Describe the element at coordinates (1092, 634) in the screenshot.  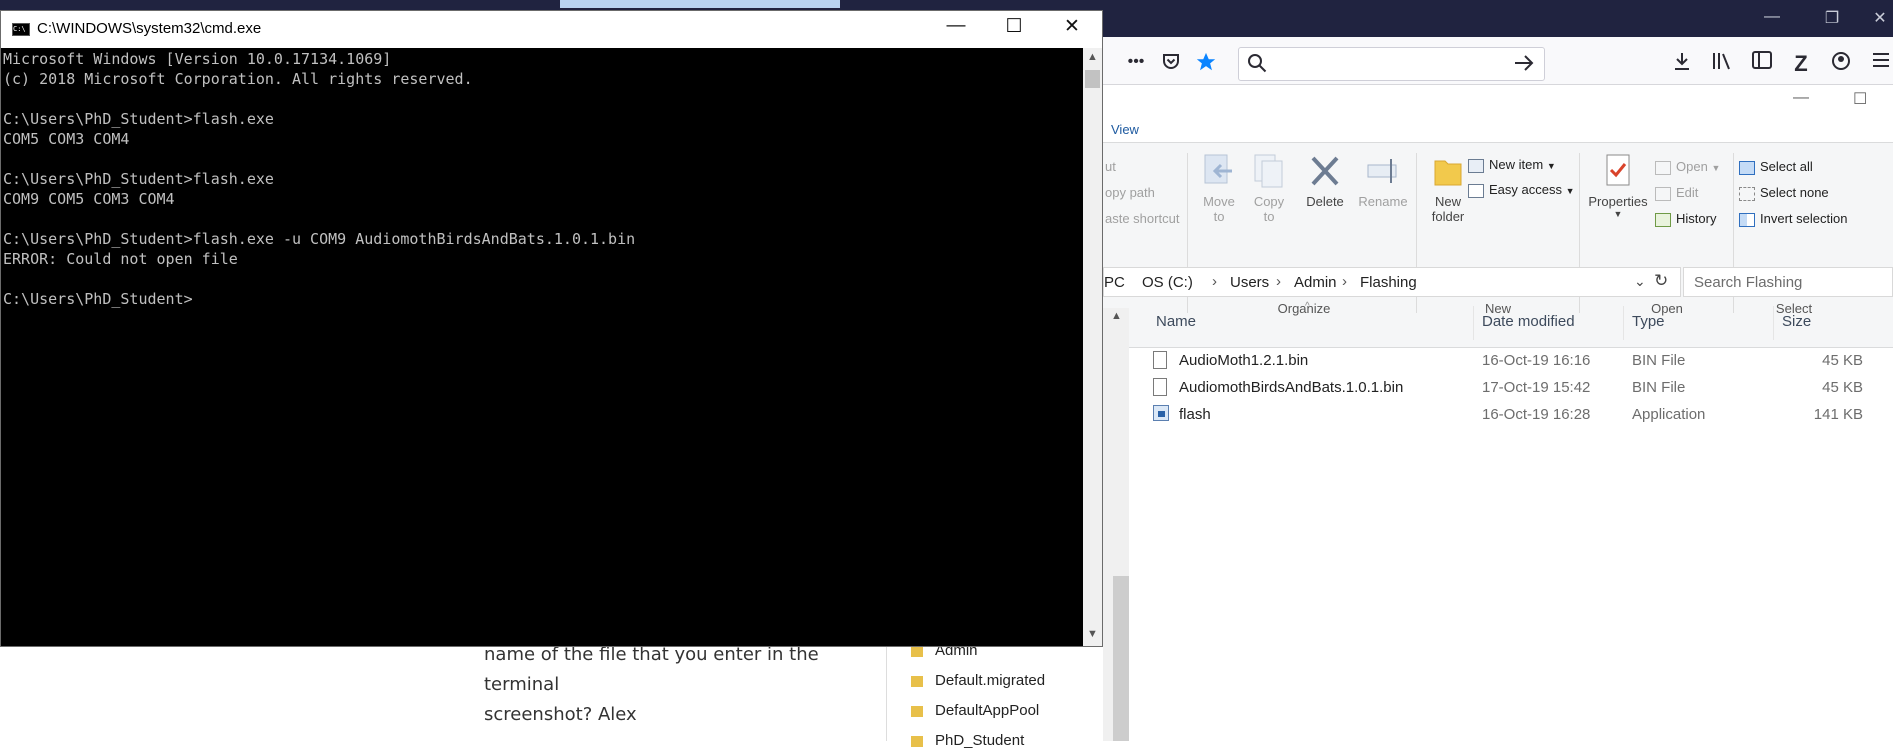
I see `scroll-down-icon: ▼` at that location.